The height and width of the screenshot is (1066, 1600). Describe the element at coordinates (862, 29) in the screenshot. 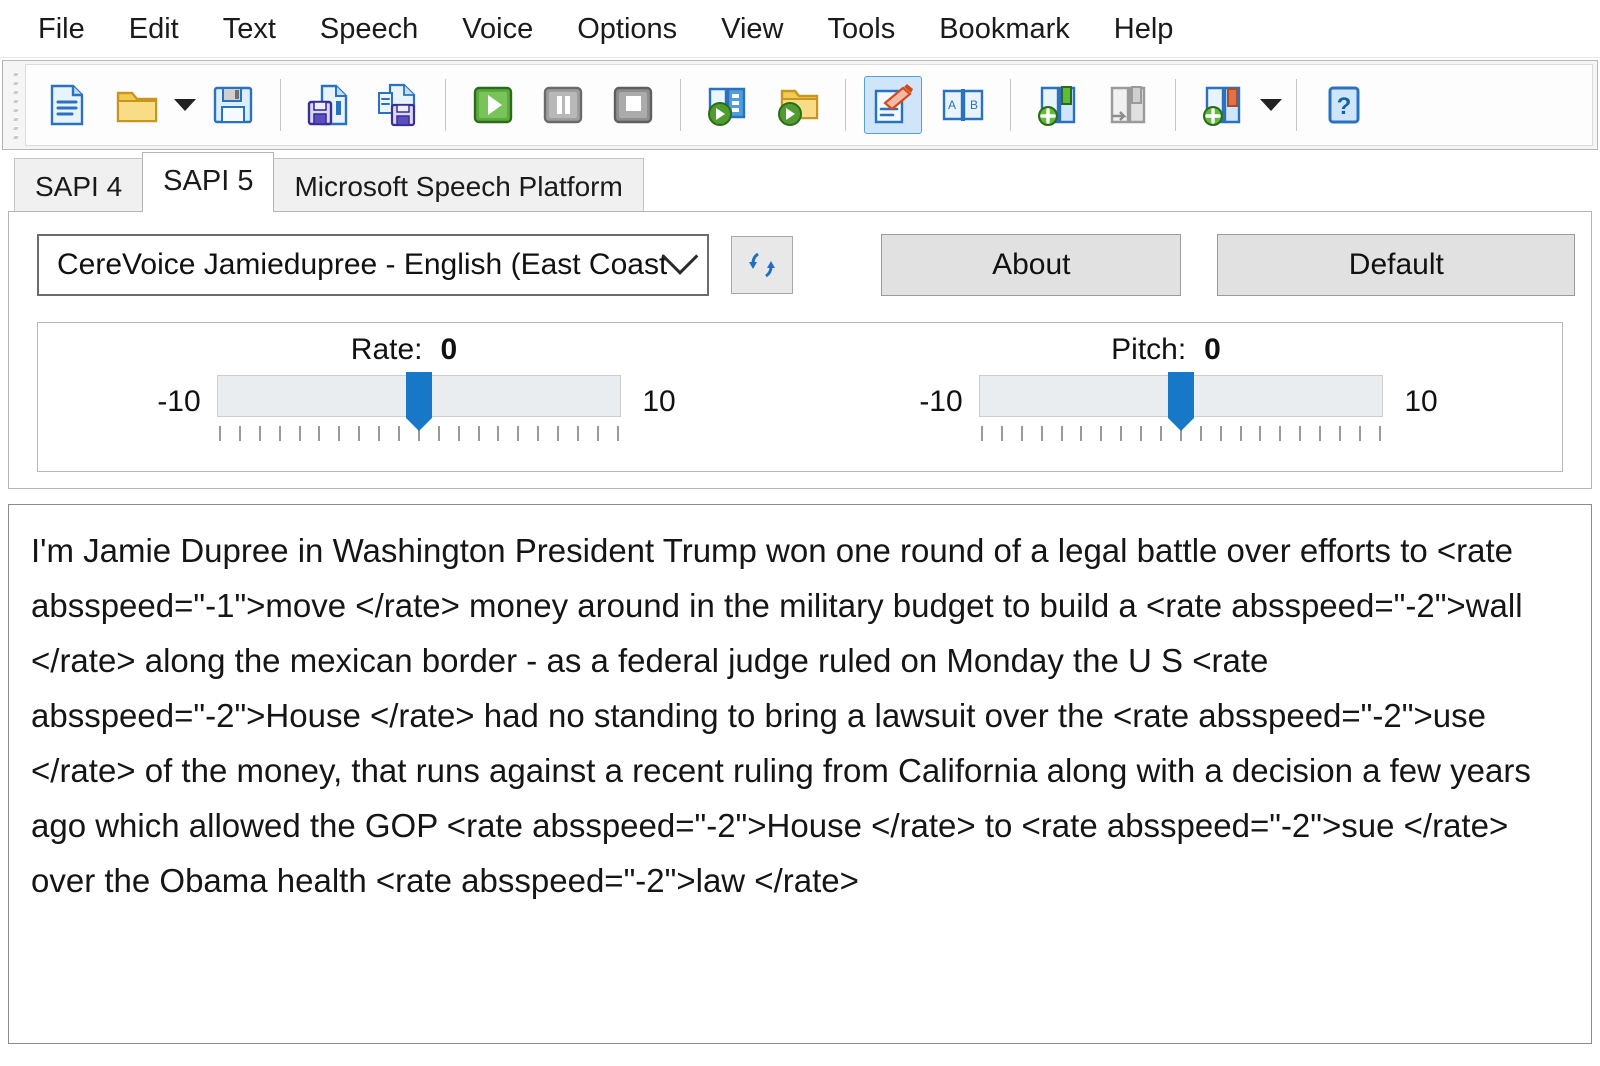

I see `menu-item-tools: Tools` at that location.